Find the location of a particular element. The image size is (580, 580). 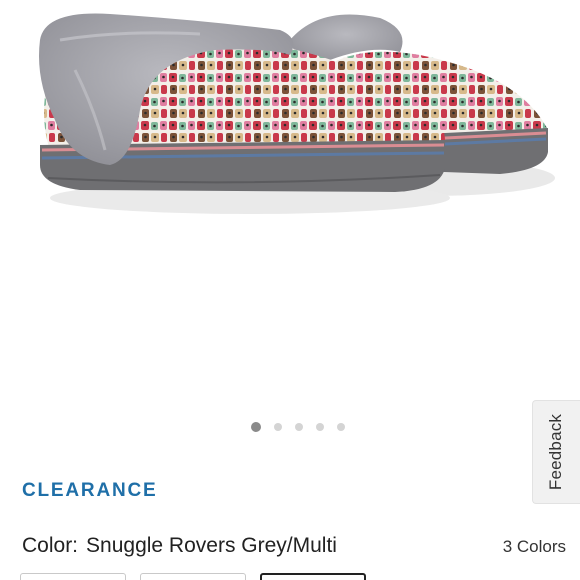

color-row: Color: Snuggle Rovers Grey/Multi 3 Colors is located at coordinates (294, 546).